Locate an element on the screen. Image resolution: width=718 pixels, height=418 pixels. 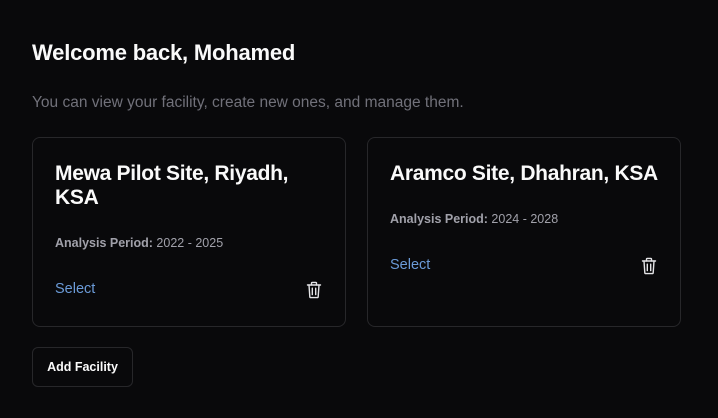
analysis-period: Analysis Period: 2022 - 2025 is located at coordinates (139, 243).